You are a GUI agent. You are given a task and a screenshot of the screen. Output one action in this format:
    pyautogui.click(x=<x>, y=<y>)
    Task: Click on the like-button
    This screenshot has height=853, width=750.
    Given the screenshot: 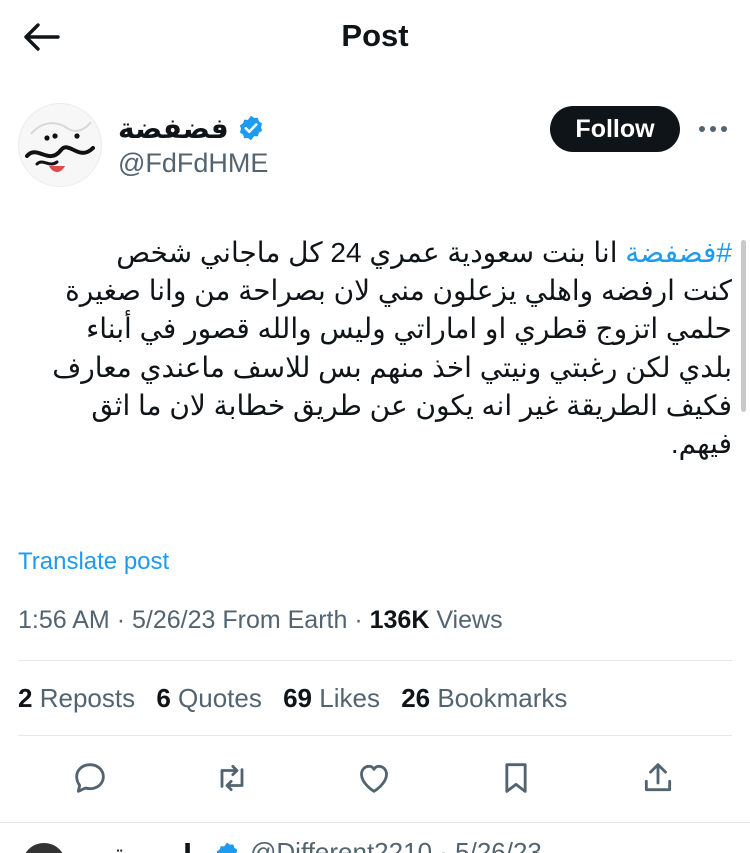 What is the action you would take?
    pyautogui.click(x=374, y=778)
    